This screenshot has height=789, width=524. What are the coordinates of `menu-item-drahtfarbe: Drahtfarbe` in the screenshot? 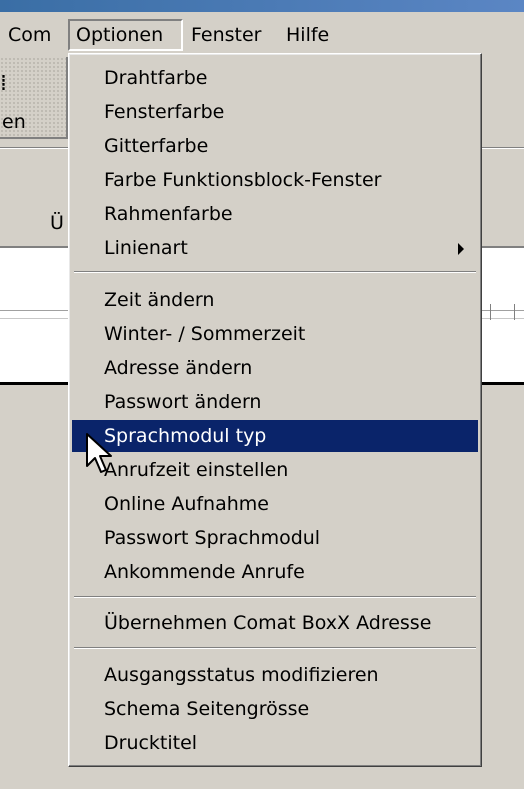 It's located at (275, 78).